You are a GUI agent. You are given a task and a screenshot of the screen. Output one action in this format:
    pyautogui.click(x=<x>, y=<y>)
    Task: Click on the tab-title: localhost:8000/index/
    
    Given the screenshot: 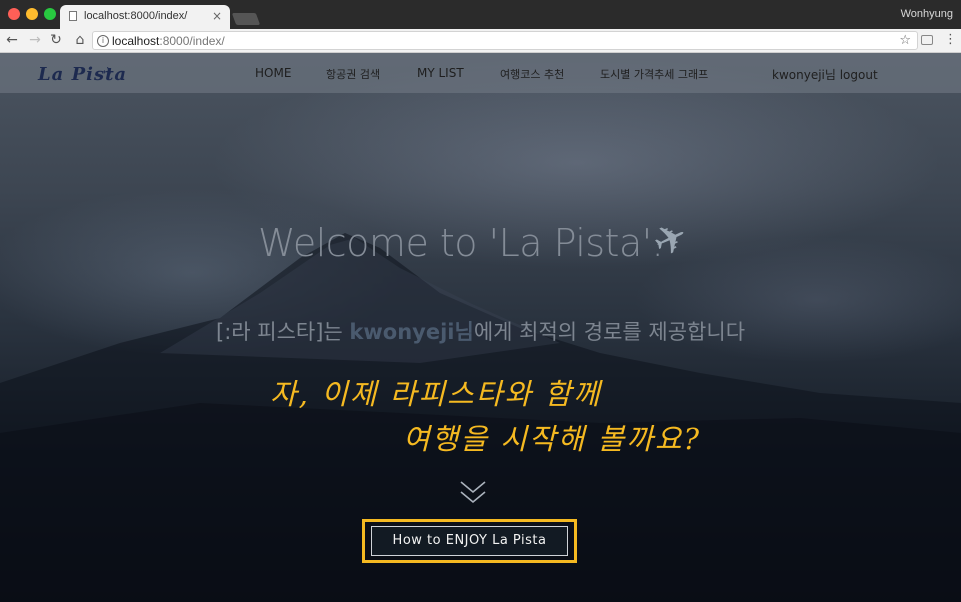 What is the action you would take?
    pyautogui.click(x=136, y=16)
    